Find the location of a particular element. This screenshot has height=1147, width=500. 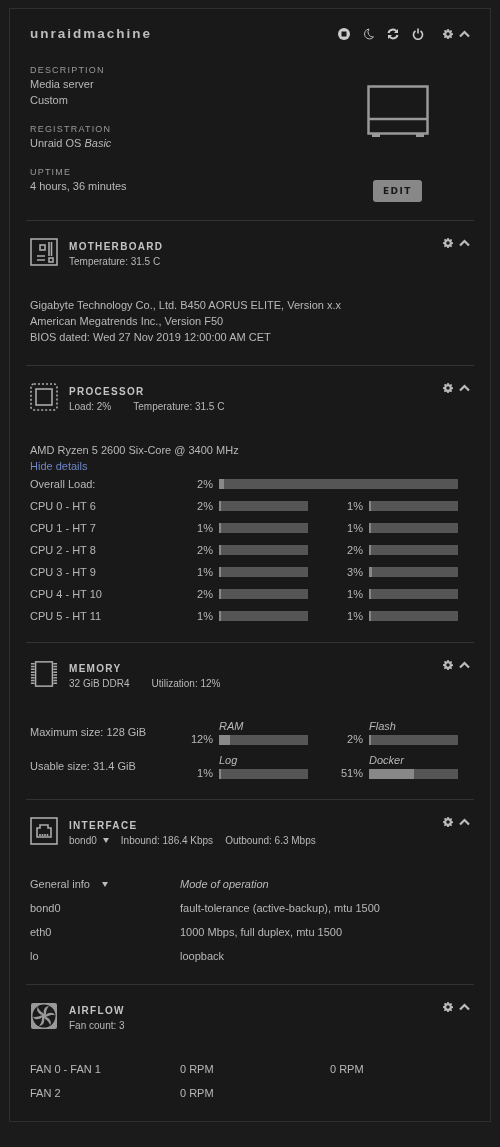

interface-name: eth0 is located at coordinates (41, 932).